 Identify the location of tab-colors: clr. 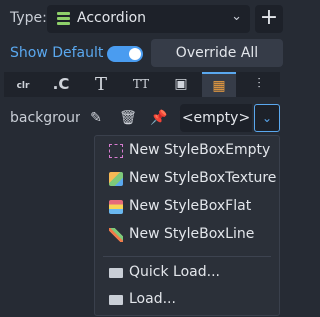
(23, 84).